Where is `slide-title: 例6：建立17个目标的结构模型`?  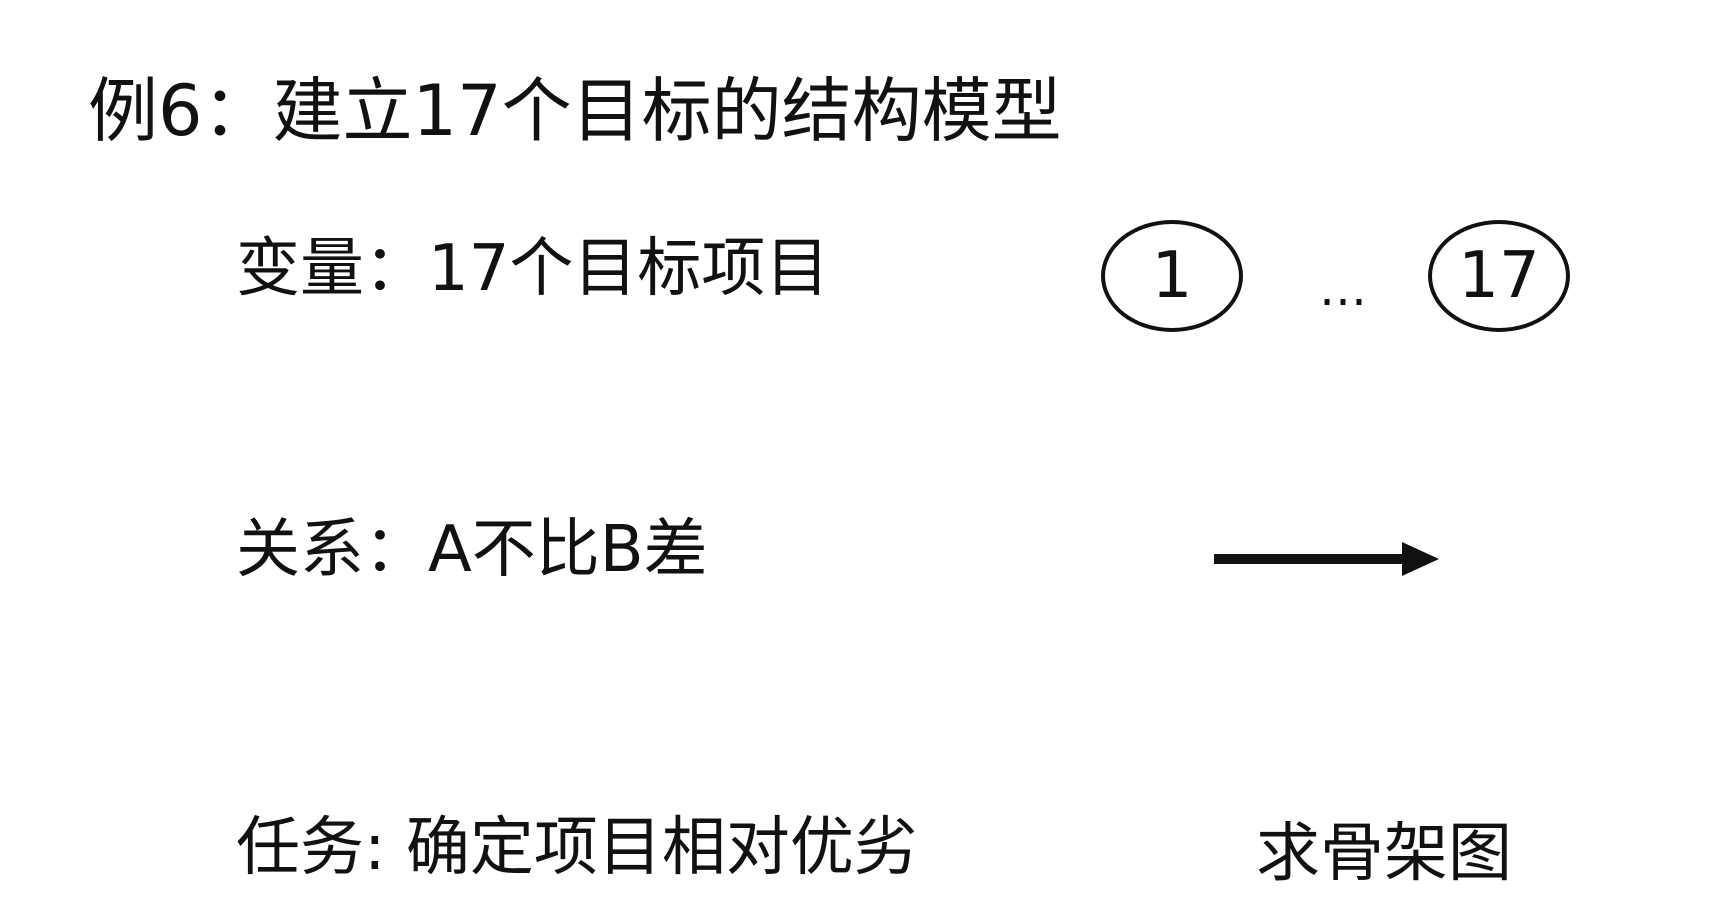 slide-title: 例6：建立17个目标的结构模型 is located at coordinates (575, 111).